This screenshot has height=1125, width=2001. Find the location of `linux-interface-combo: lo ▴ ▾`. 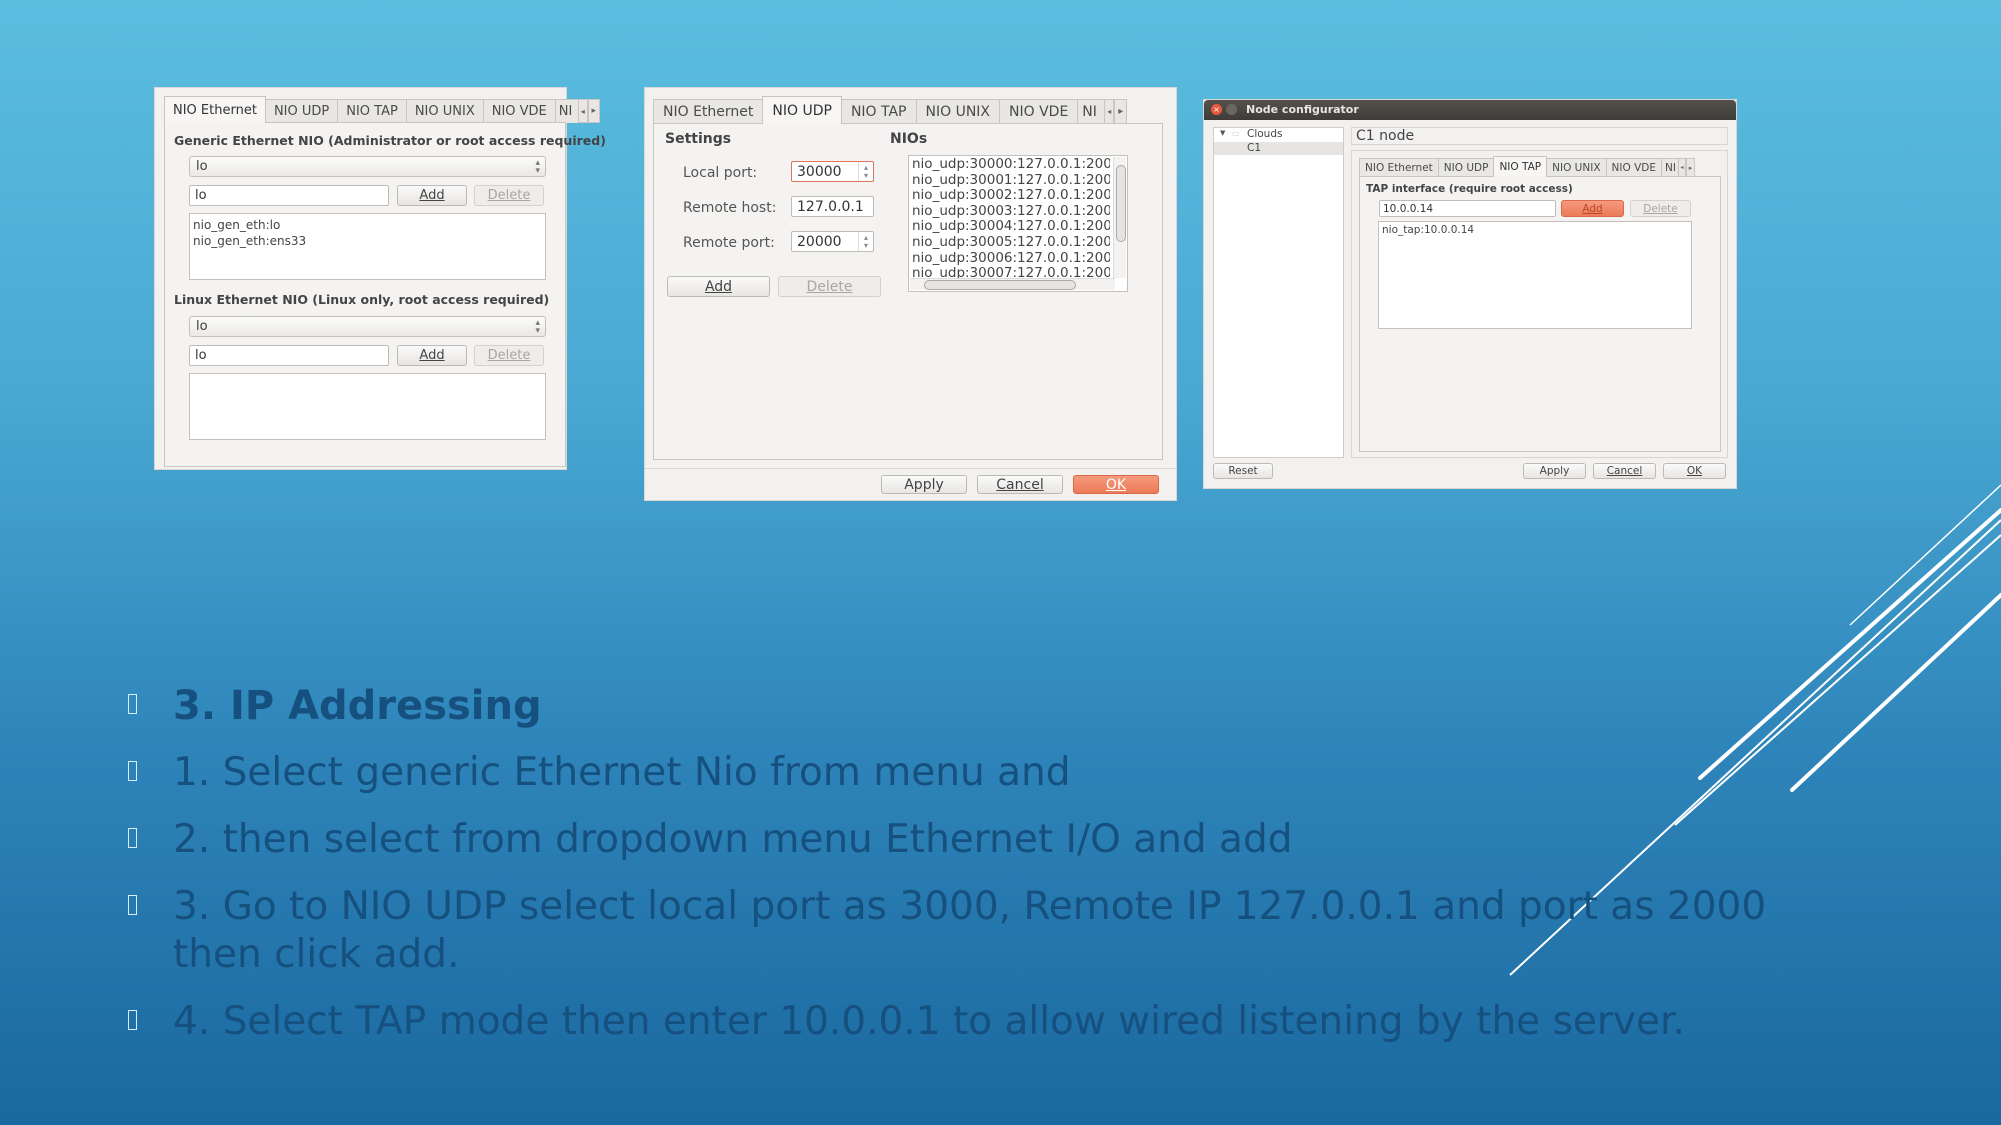

linux-interface-combo: lo ▴ ▾ is located at coordinates (367, 326).